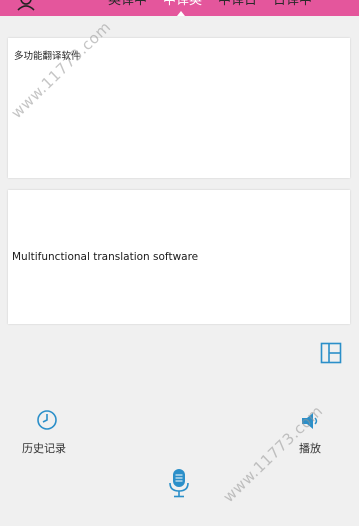  Describe the element at coordinates (47, 420) in the screenshot. I see `clock-icon` at that location.